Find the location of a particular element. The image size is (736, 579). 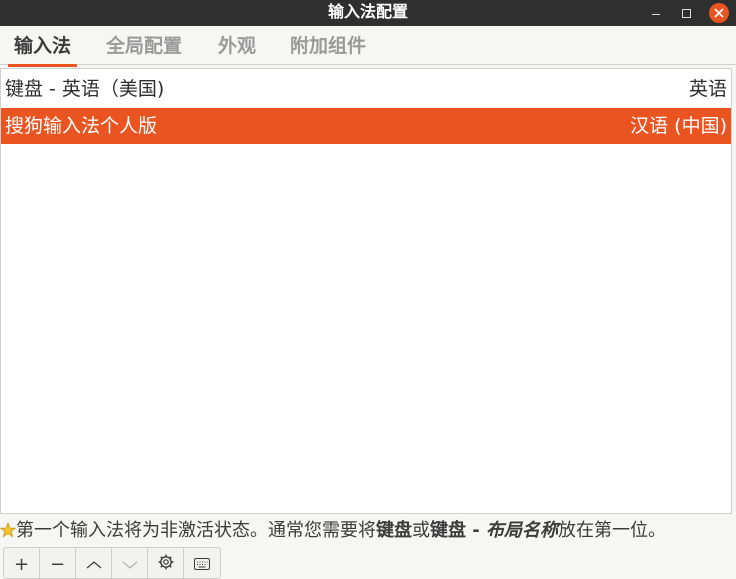

plus-icon: + is located at coordinates (21, 564).